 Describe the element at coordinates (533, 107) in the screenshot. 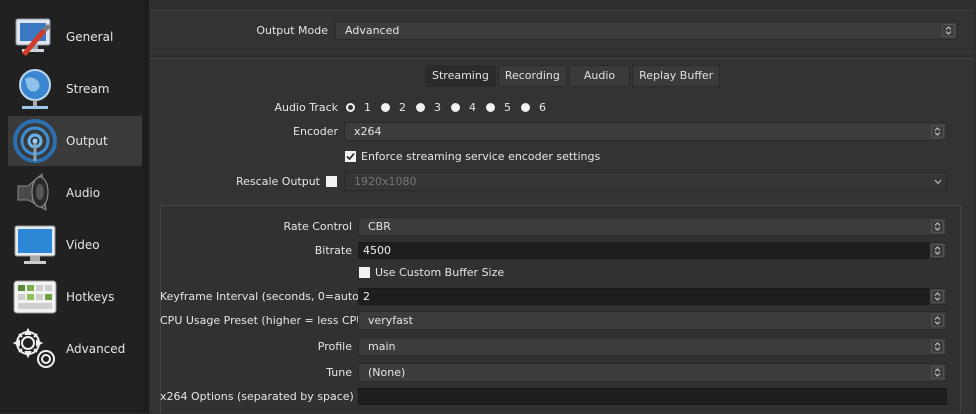

I see `audio-track-radio-6: 6` at that location.